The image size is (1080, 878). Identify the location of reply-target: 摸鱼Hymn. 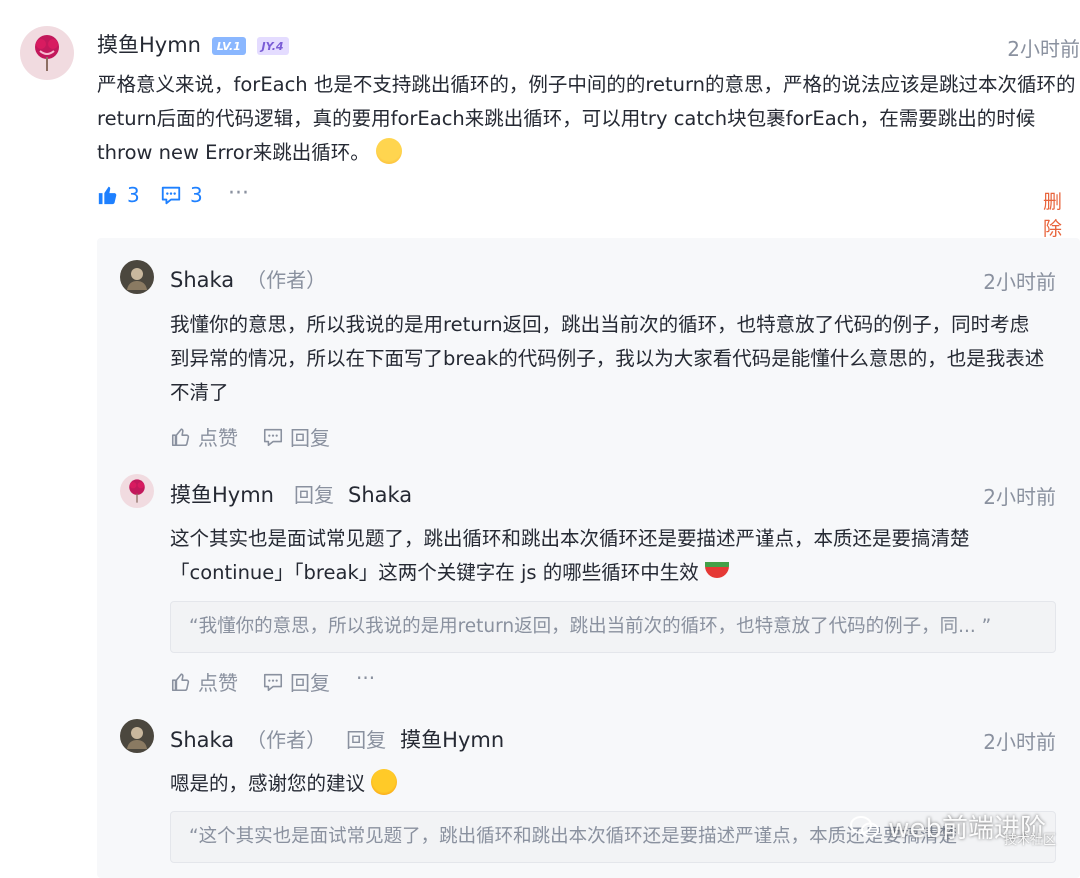
(452, 739).